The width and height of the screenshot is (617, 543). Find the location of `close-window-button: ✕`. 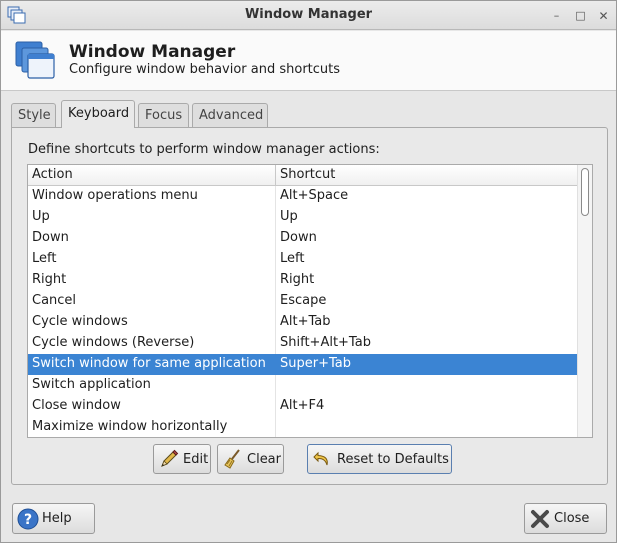

close-window-button: ✕ is located at coordinates (603, 15).